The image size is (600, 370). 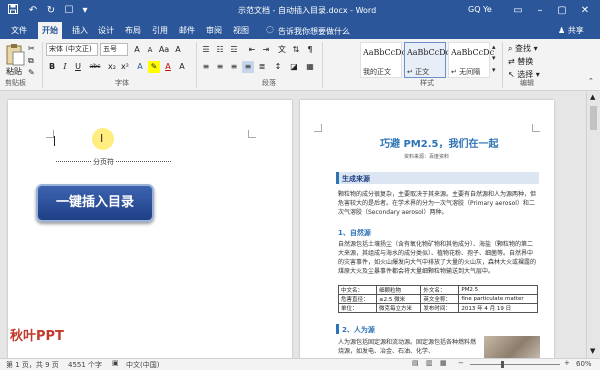 I want to click on minimize-icon: –, so click(x=540, y=11).